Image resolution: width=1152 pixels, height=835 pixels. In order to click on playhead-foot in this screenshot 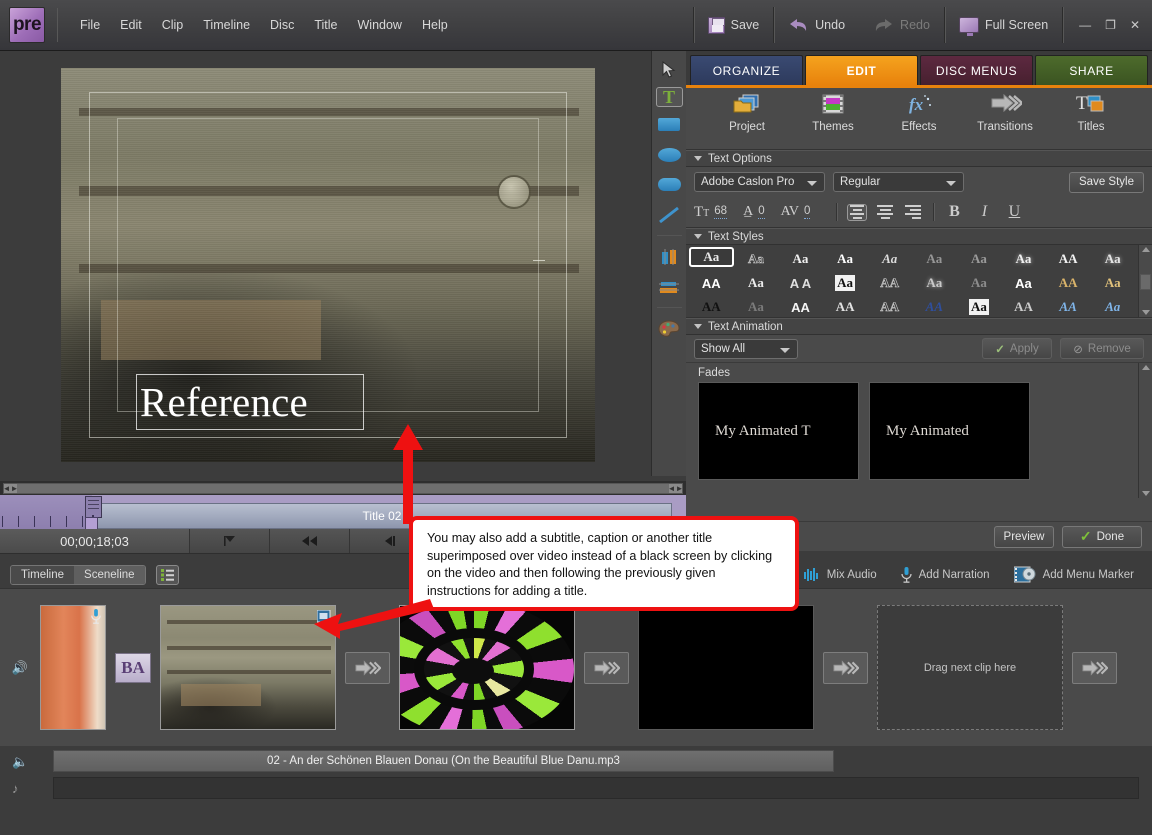, I will do `click(91, 523)`.